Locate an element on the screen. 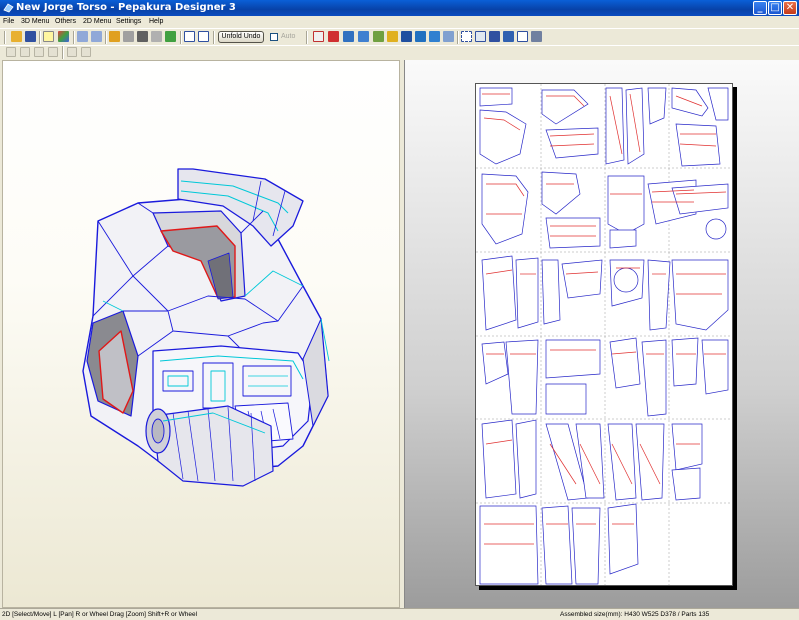 The image size is (799, 620). align-top-icon is located at coordinates (39, 52).